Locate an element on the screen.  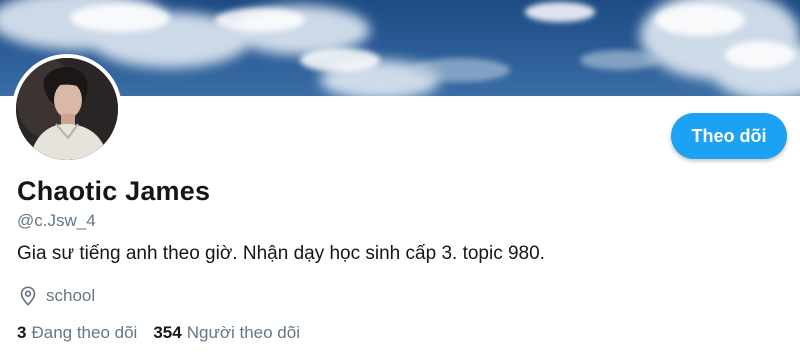
following-label: Đang theo dõi is located at coordinates (84, 332).